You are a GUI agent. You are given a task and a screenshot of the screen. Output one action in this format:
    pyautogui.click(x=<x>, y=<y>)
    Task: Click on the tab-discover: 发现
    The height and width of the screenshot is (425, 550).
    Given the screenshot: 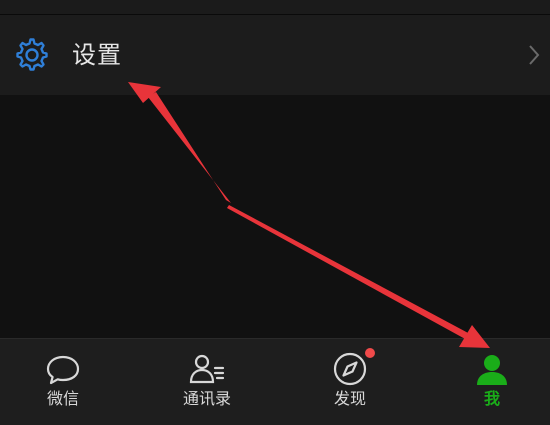 What is the action you would take?
    pyautogui.click(x=350, y=382)
    